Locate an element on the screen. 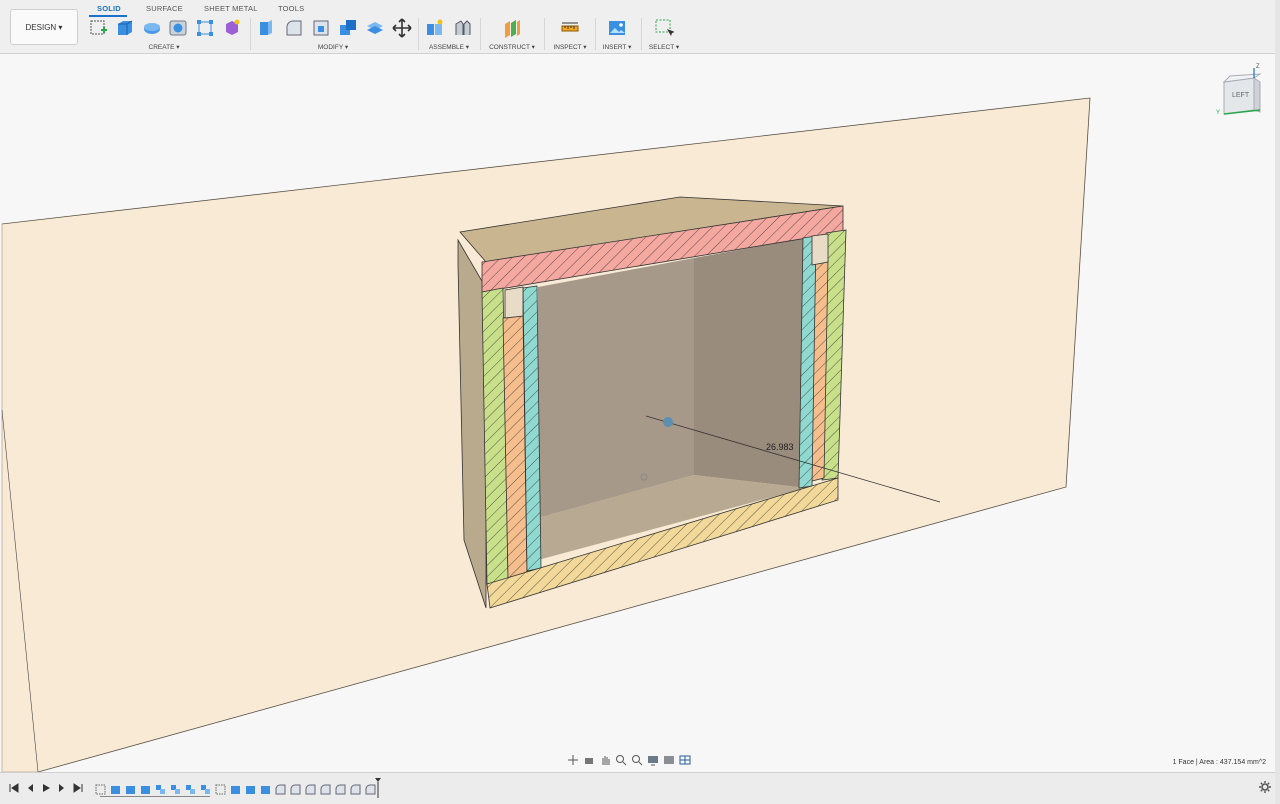 The height and width of the screenshot is (804, 1280). tab-sheet-metal: SHEET METAL is located at coordinates (231, 8).